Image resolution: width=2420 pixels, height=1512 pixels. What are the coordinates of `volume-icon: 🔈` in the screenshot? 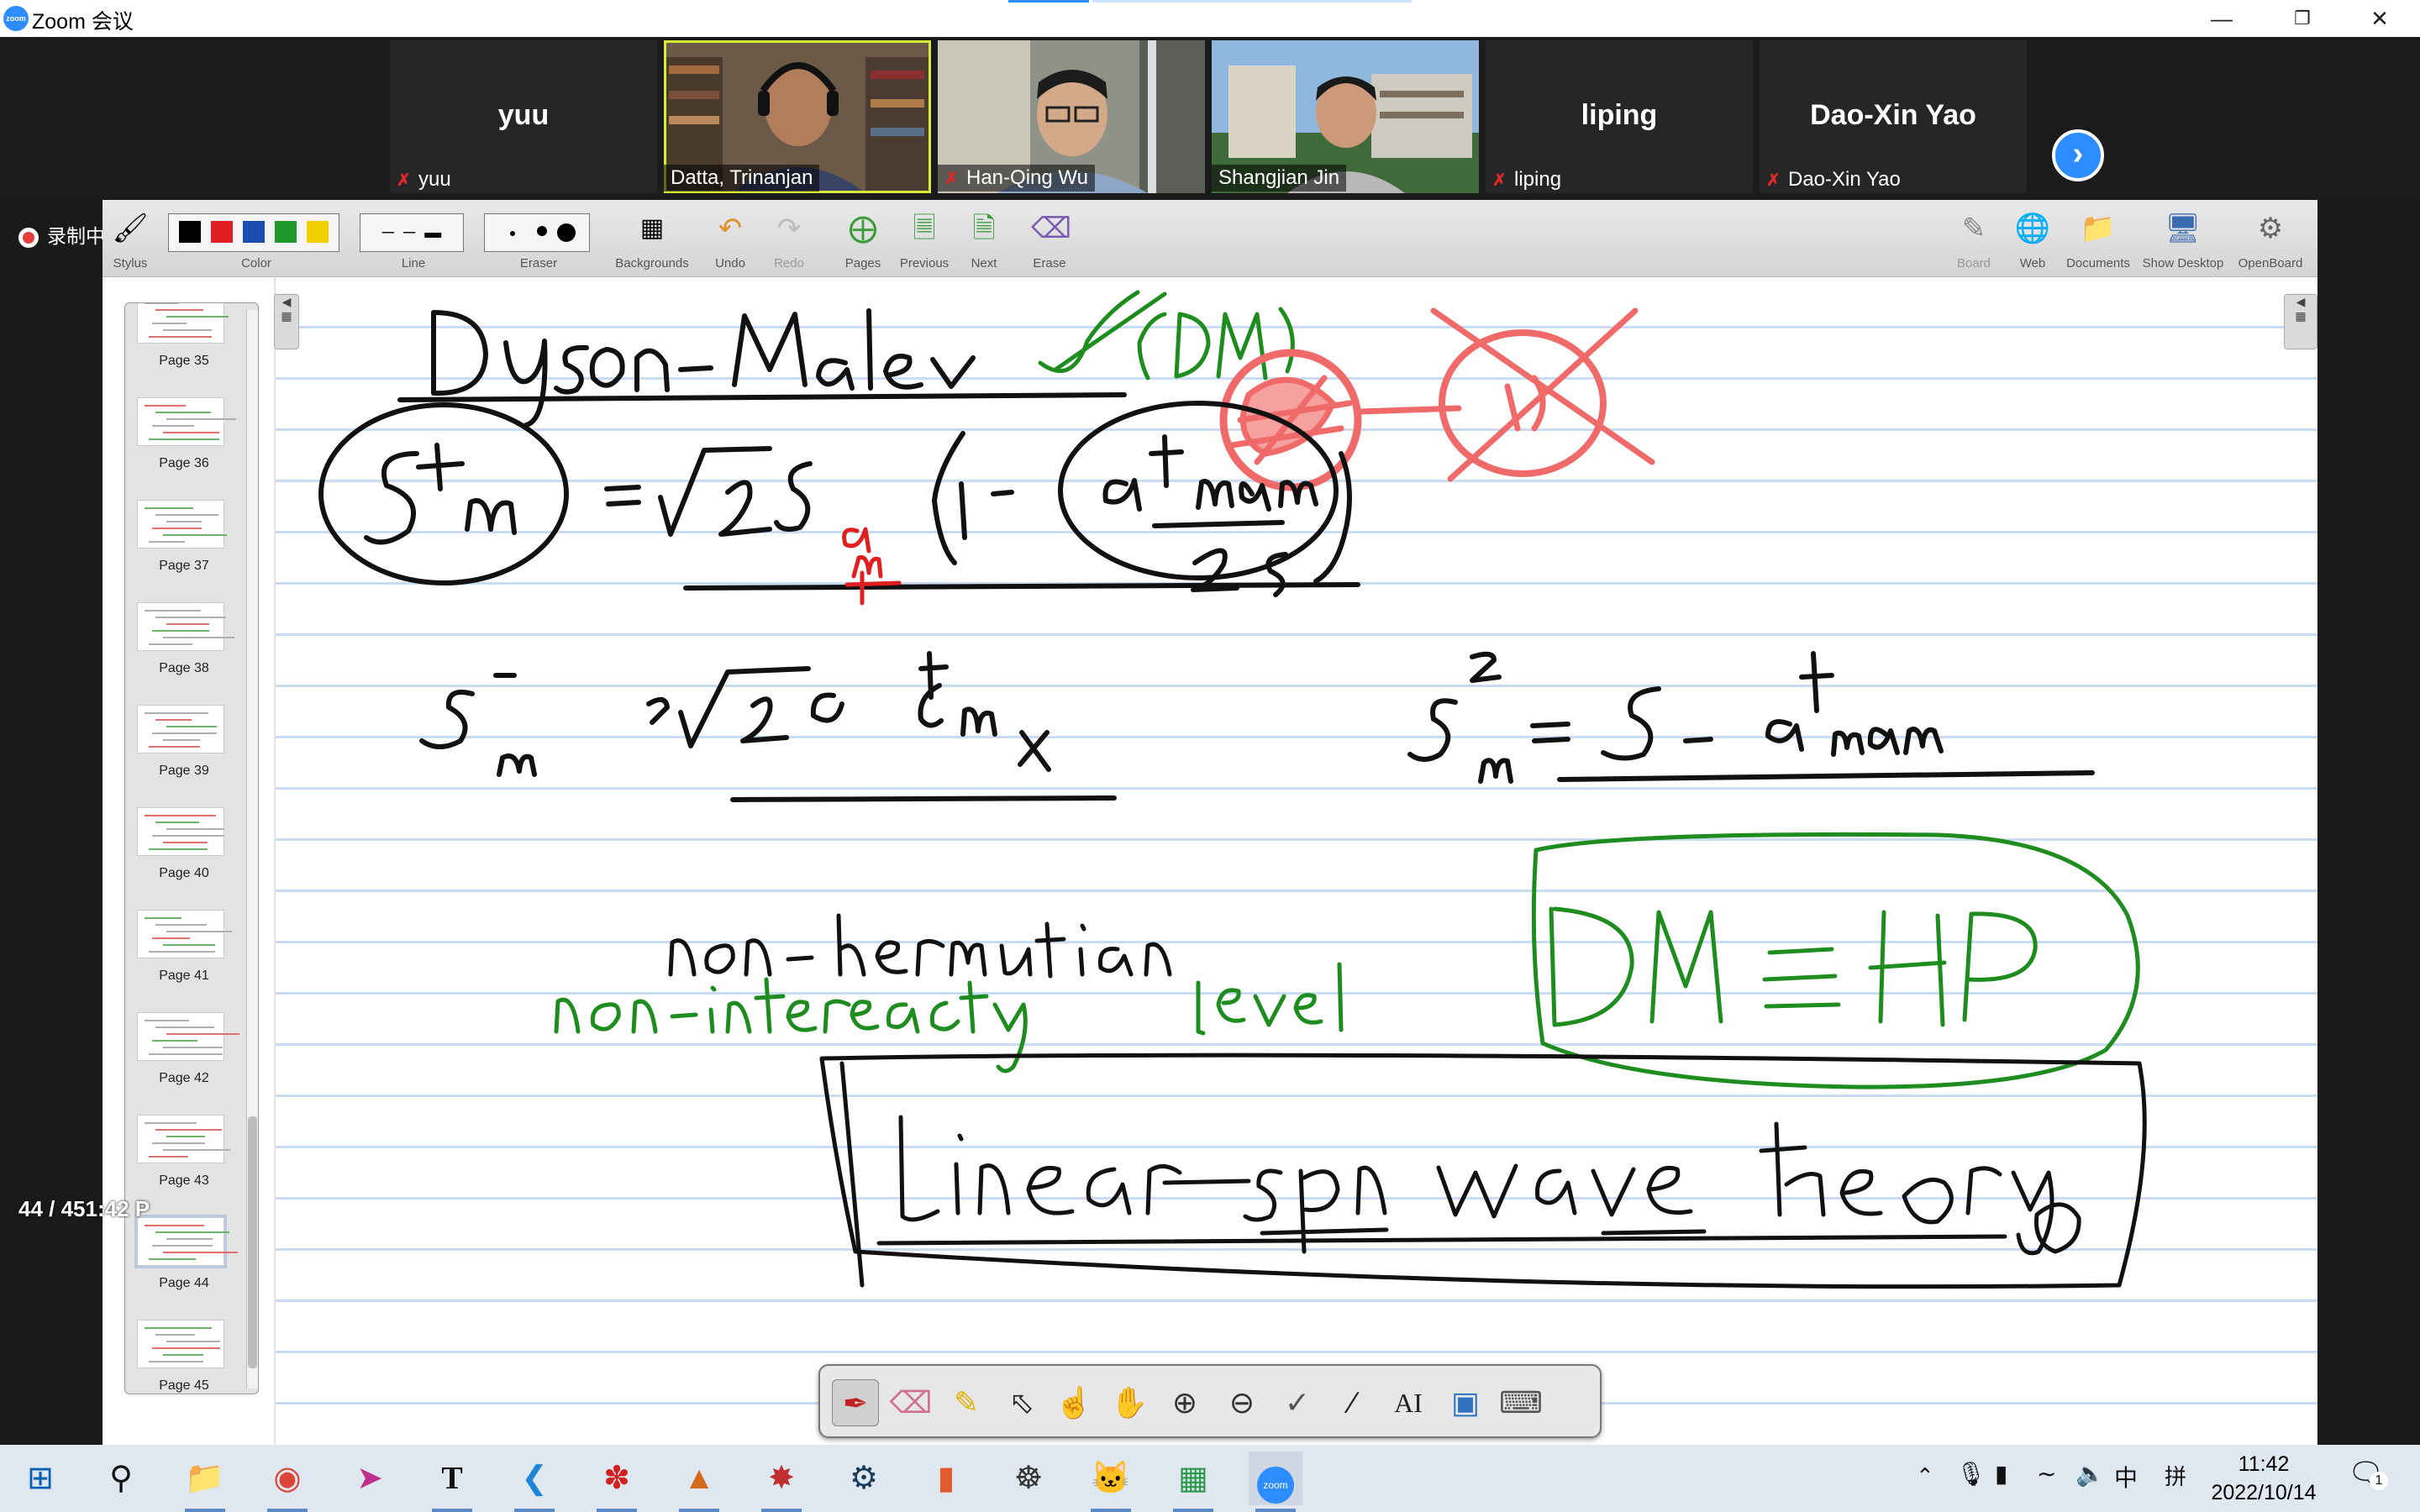 It's located at (2090, 1474).